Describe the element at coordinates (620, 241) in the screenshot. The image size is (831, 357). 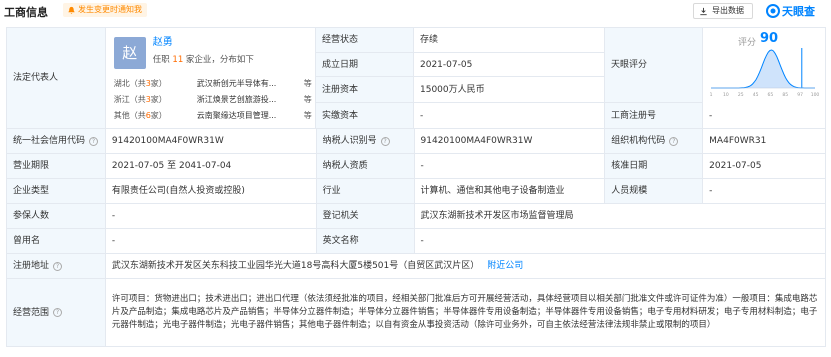
I see `english-name-value: -` at that location.